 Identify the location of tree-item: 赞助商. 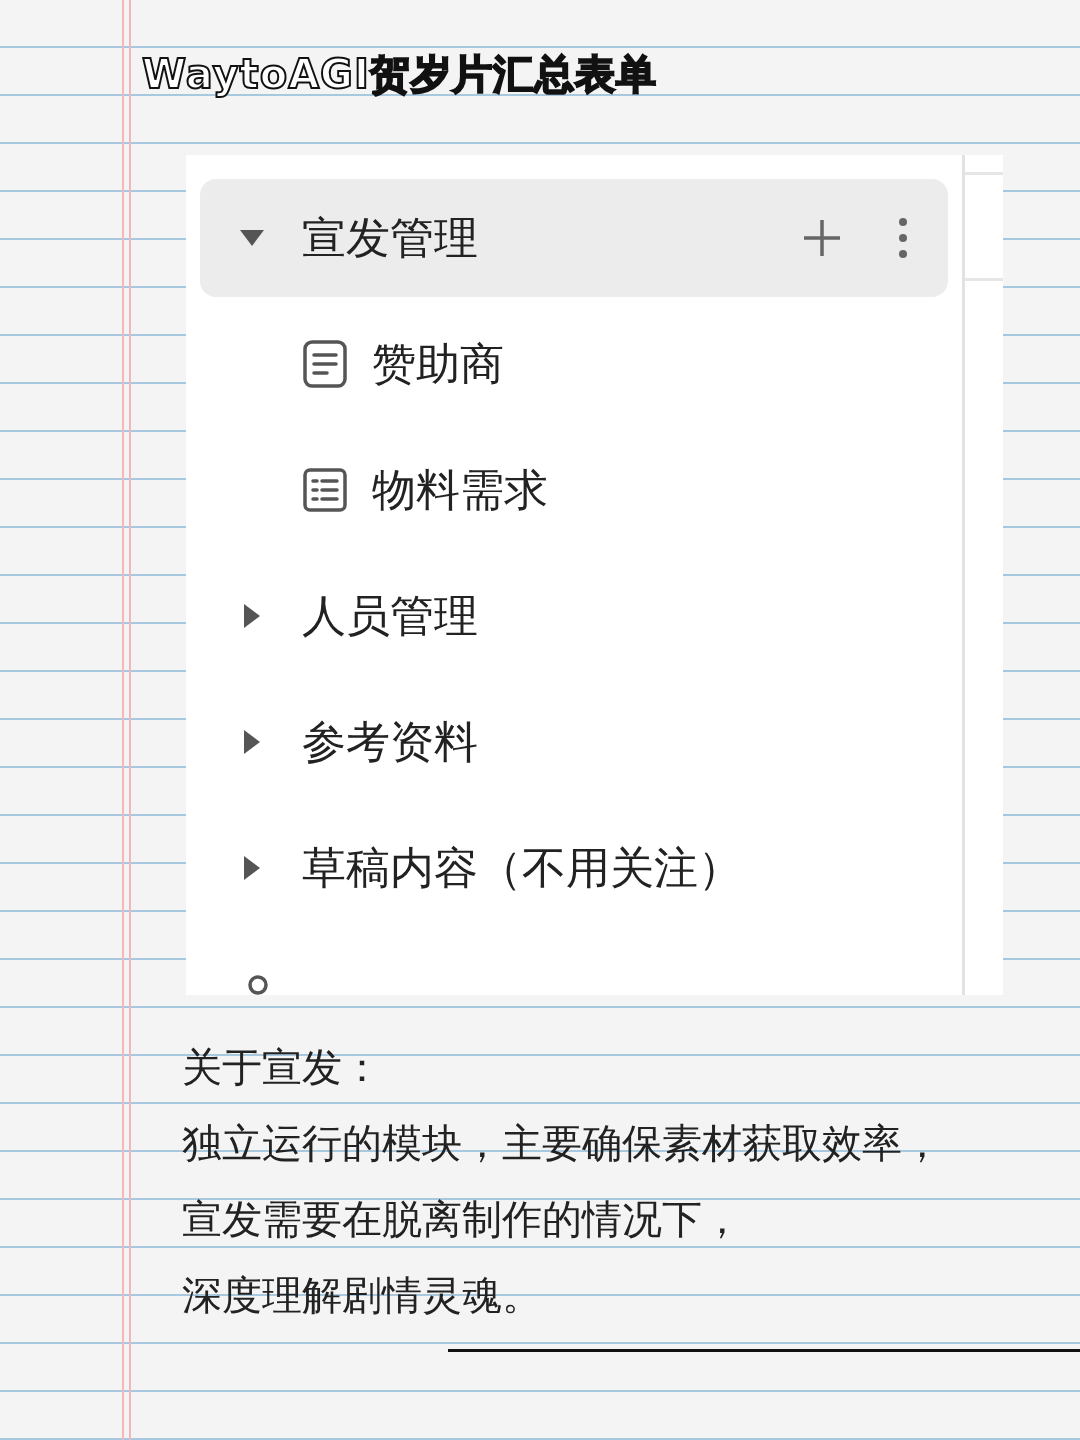
(574, 364).